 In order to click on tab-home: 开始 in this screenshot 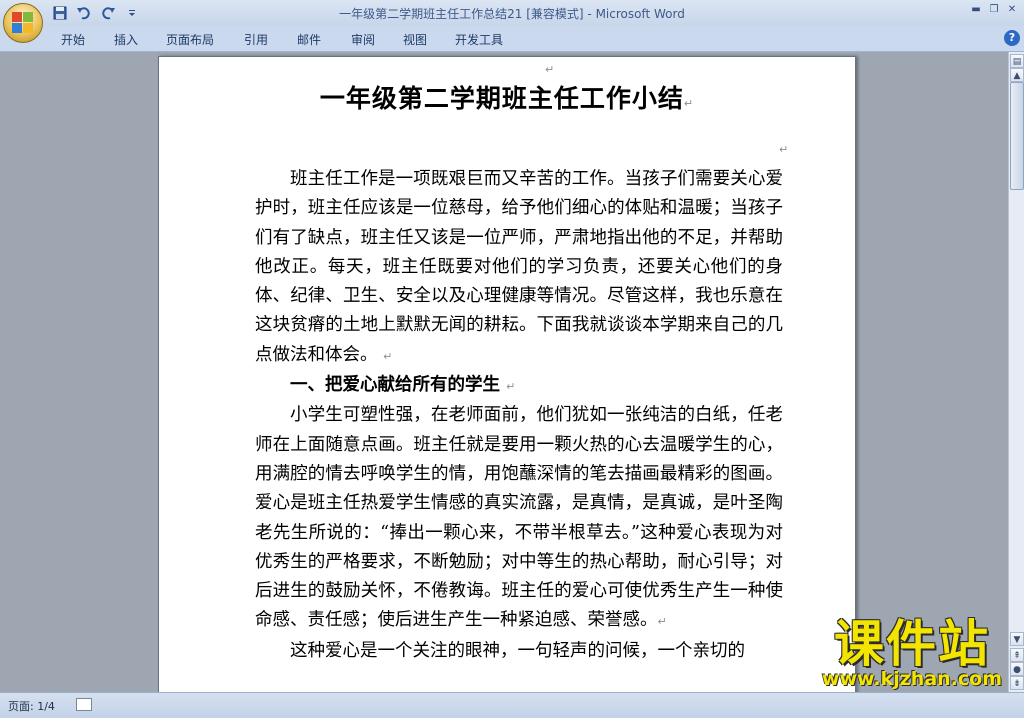, I will do `click(73, 39)`.